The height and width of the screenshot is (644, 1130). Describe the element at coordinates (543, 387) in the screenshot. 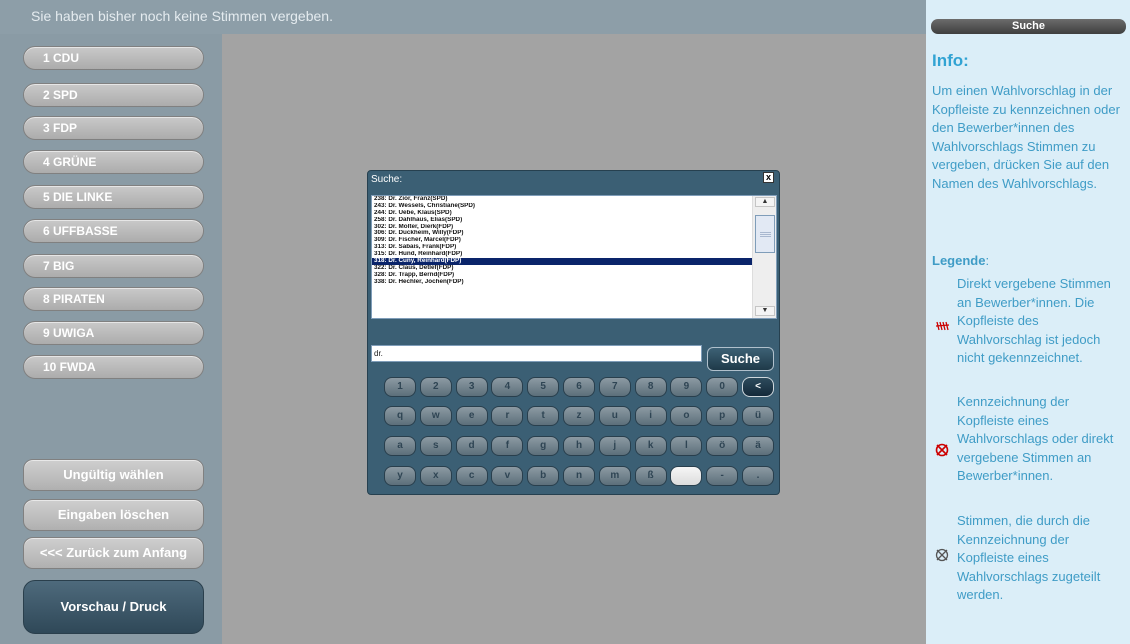

I see `key-5: 5` at that location.